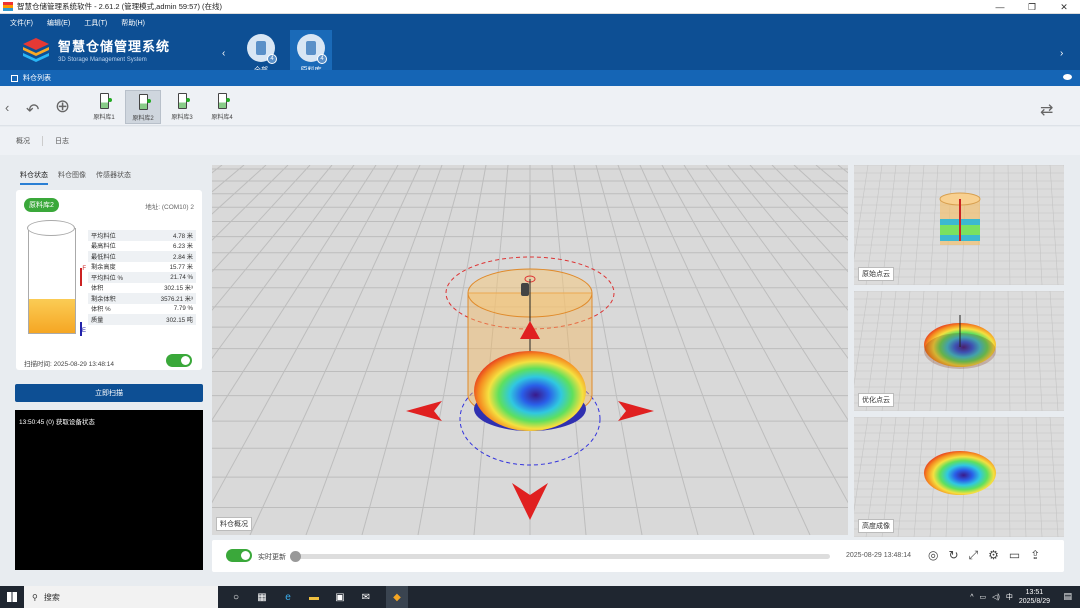 The width and height of the screenshot is (1080, 608). Describe the element at coordinates (239, 555) in the screenshot. I see `realtime-toggle` at that location.